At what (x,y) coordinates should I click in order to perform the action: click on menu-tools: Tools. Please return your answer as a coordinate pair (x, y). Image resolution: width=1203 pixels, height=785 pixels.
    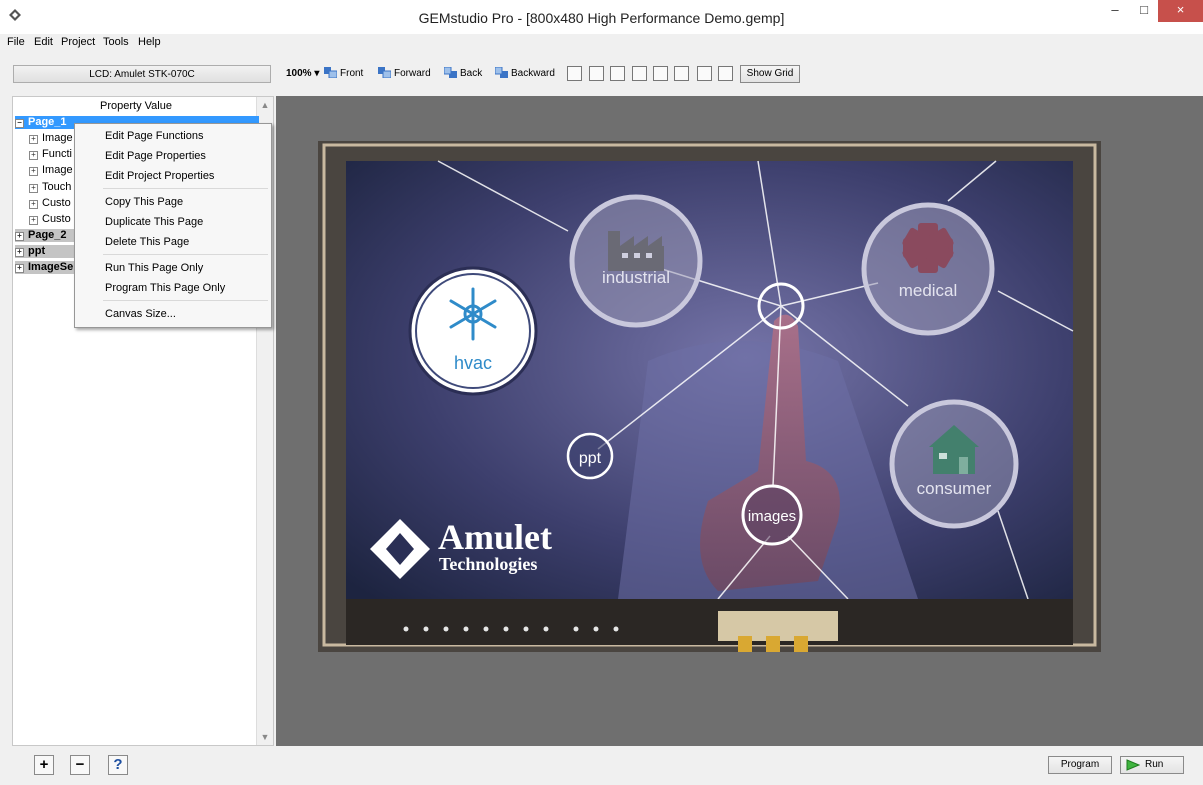
    Looking at the image, I should click on (116, 42).